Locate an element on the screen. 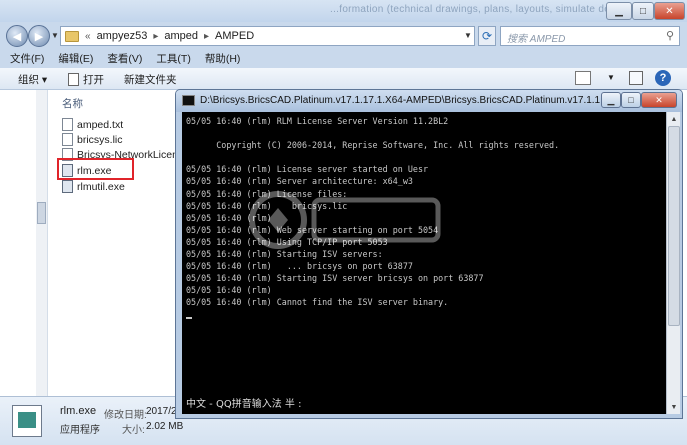  scroll-up-icon: ▲ is located at coordinates (674, 119).